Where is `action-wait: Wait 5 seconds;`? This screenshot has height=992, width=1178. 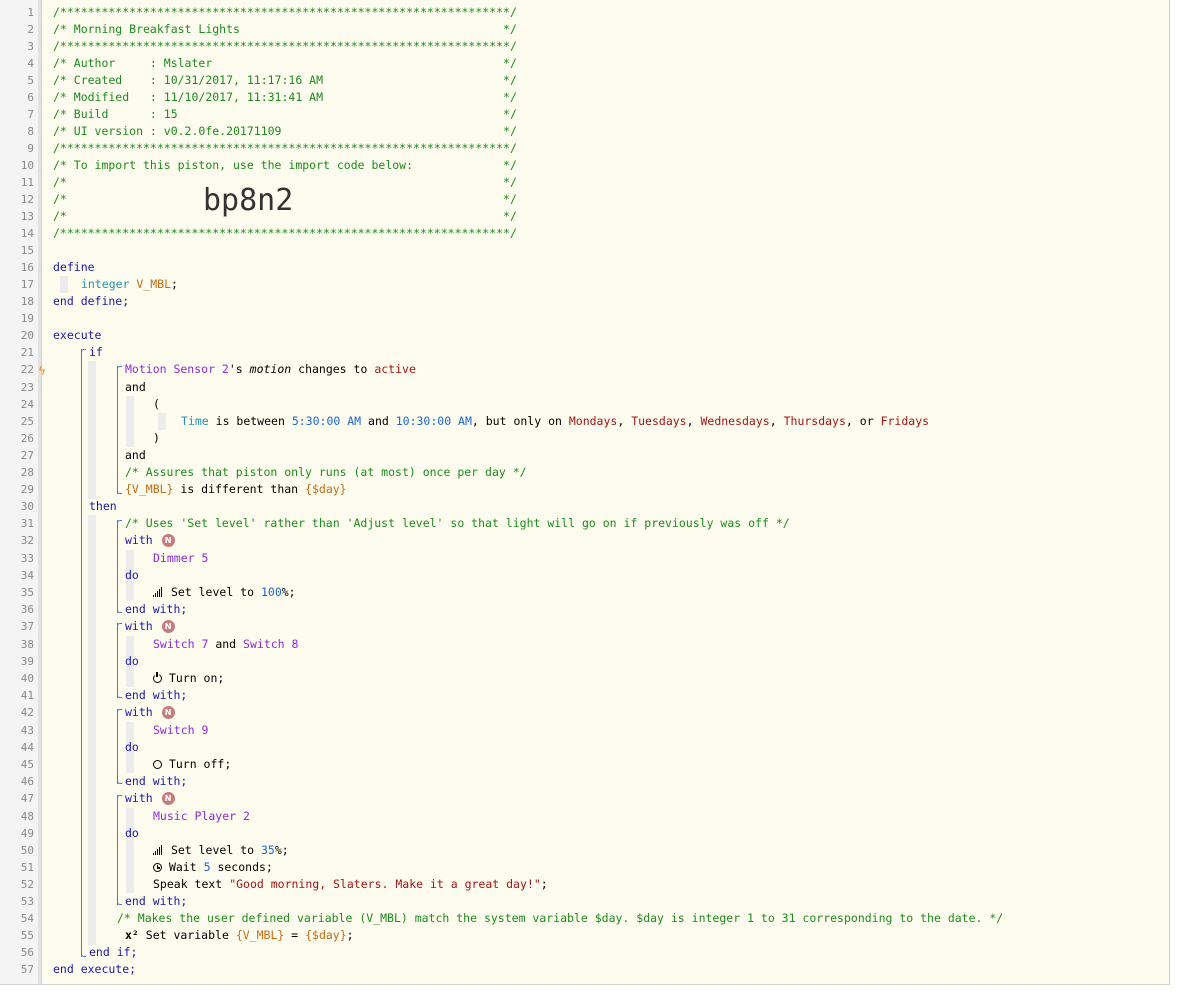
action-wait: Wait 5 seconds; is located at coordinates (213, 867).